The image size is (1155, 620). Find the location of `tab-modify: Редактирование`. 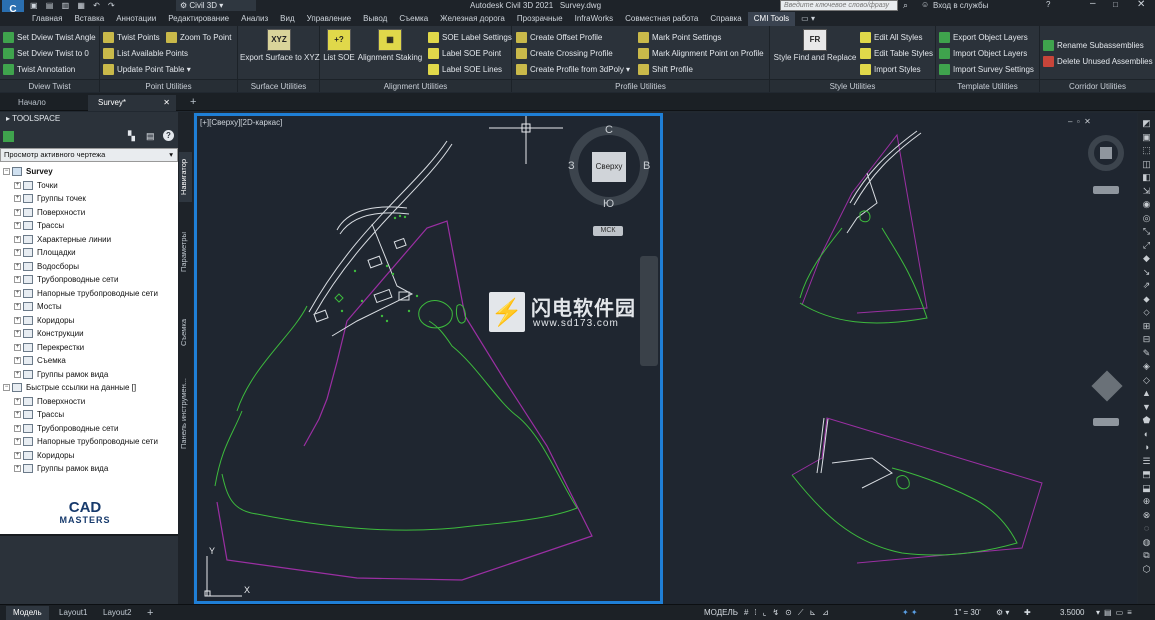

tab-modify: Редактирование is located at coordinates (198, 19).